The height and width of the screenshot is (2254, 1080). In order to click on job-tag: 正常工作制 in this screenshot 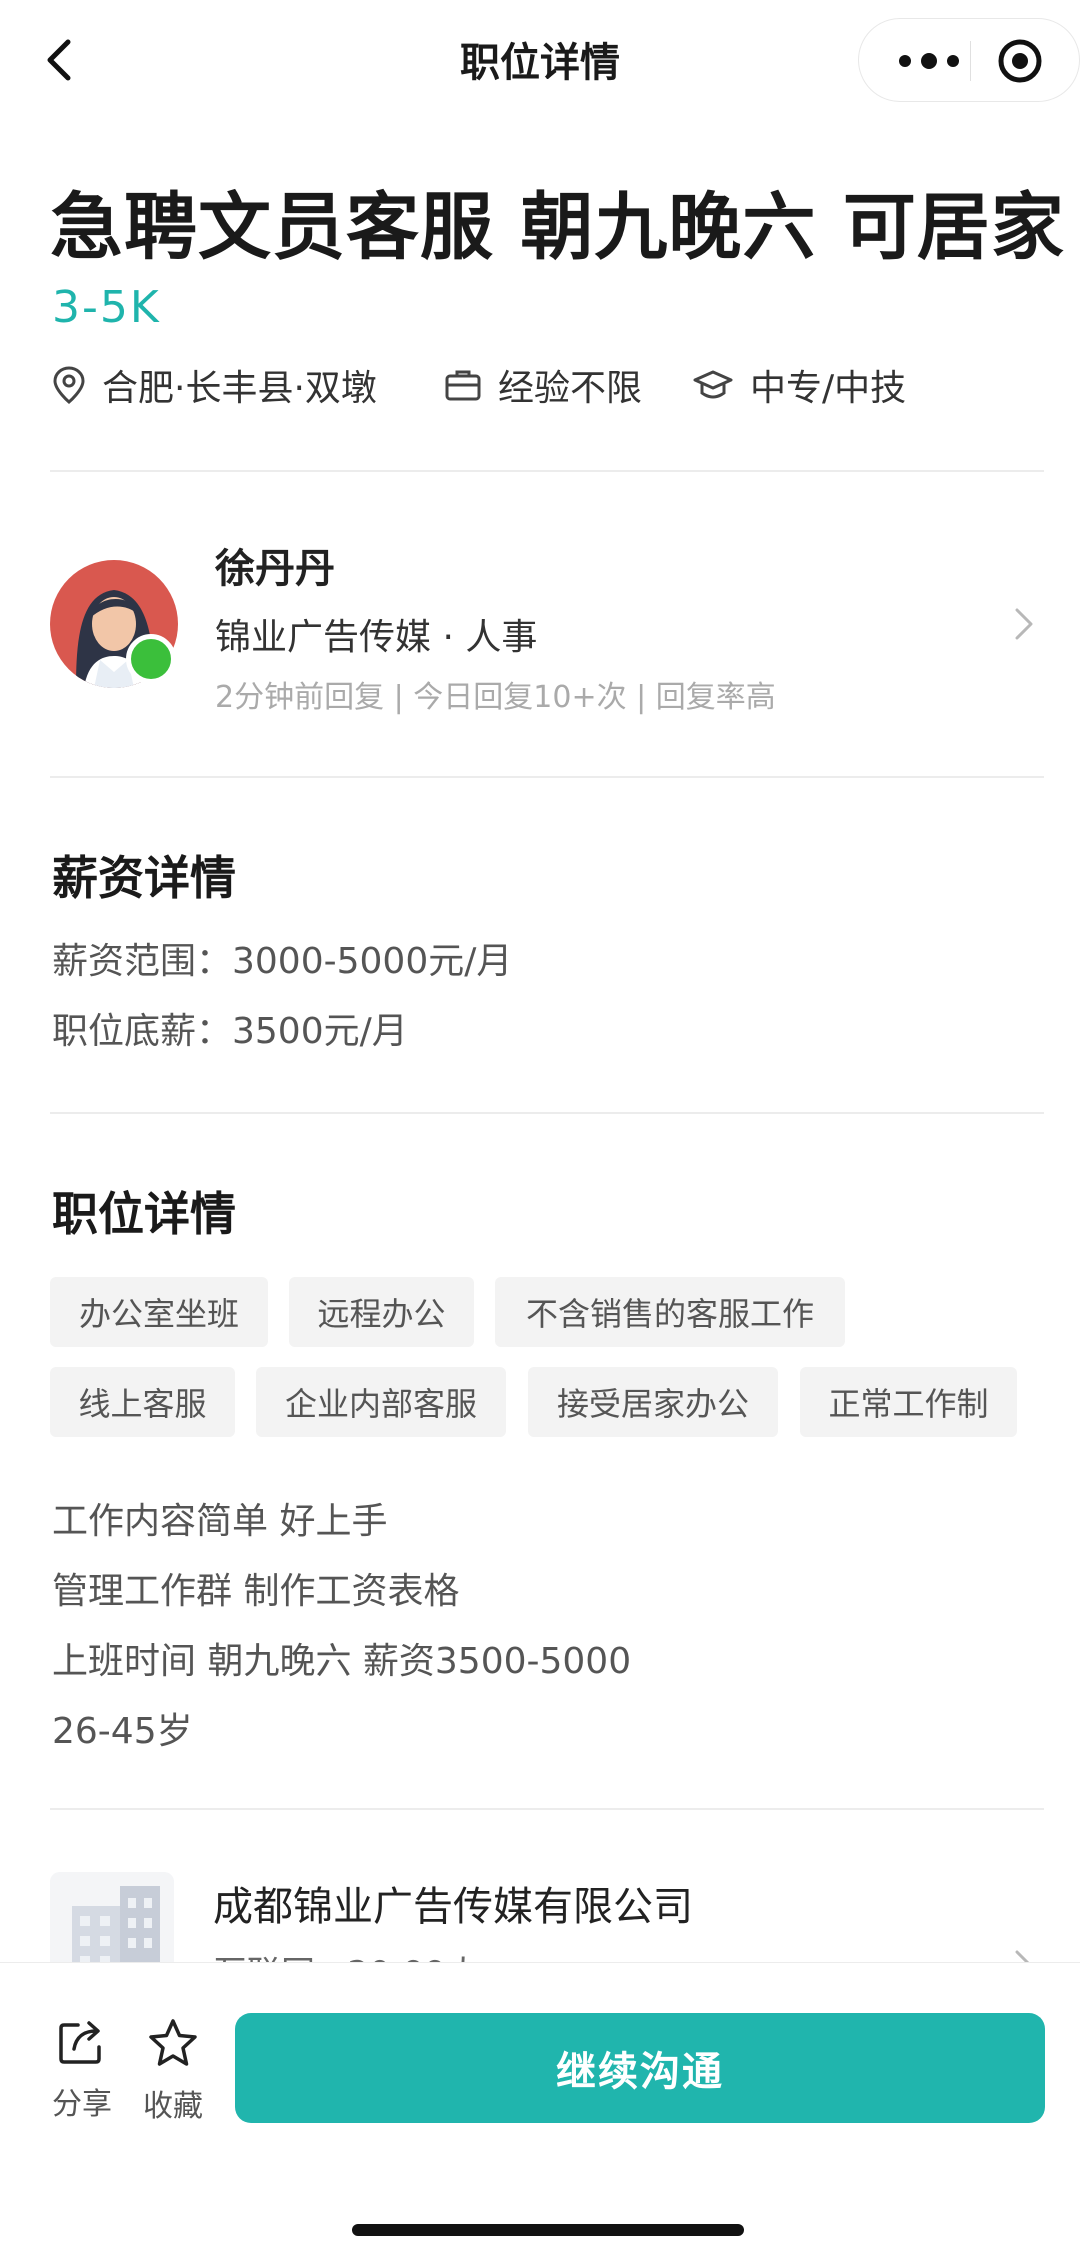, I will do `click(908, 1402)`.